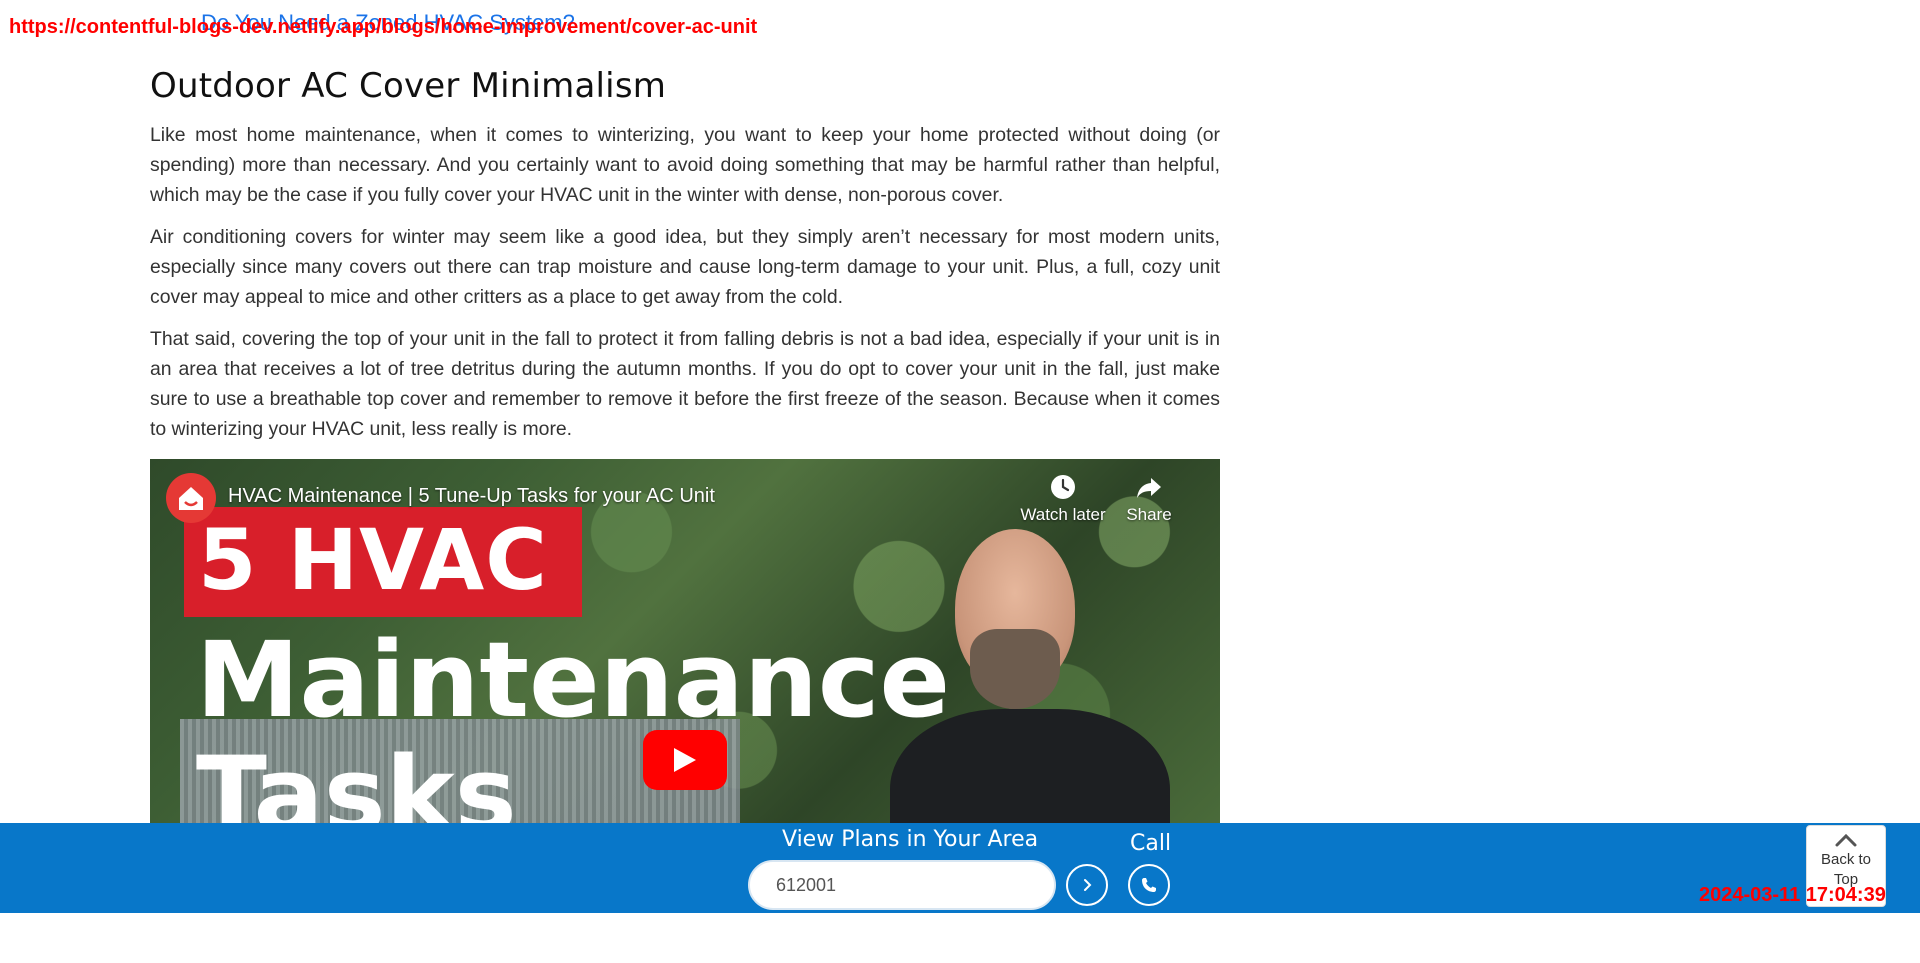 Image resolution: width=1920 pixels, height=963 pixels. What do you see at coordinates (1151, 843) in the screenshot?
I see `call-label: Call` at bounding box center [1151, 843].